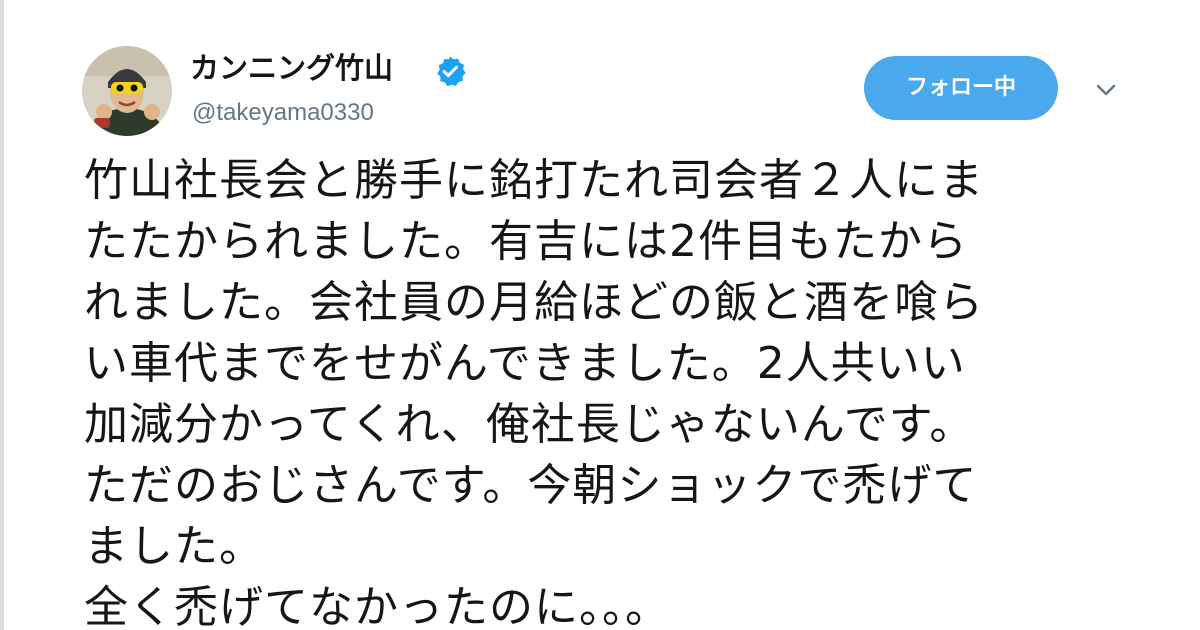 The height and width of the screenshot is (630, 1200). Describe the element at coordinates (291, 68) in the screenshot. I see `author-display-name: カンニング竹山` at that location.